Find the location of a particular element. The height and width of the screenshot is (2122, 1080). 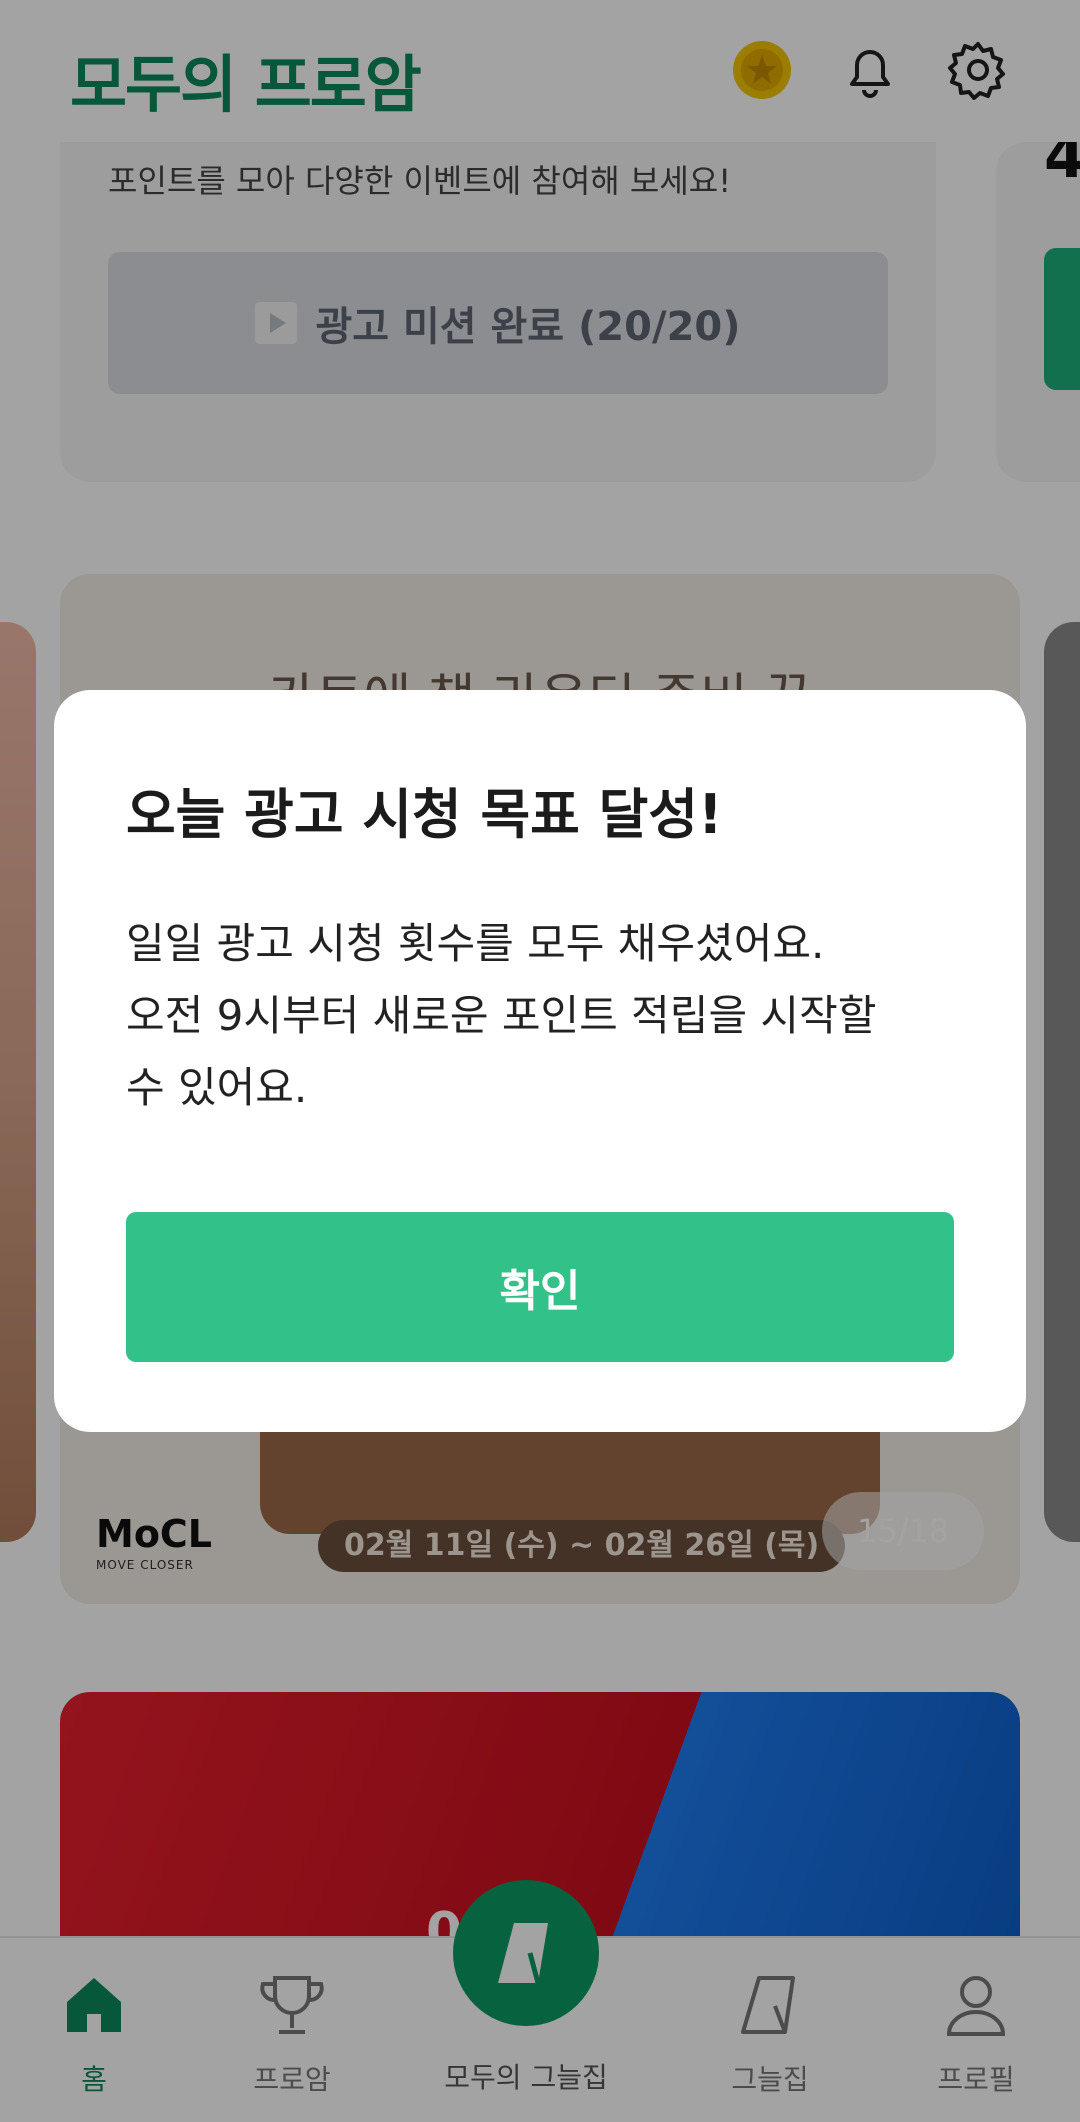

modal-body-line: 일일 광고 시청 횟수를 모두 채우셨어요. is located at coordinates (475, 943).